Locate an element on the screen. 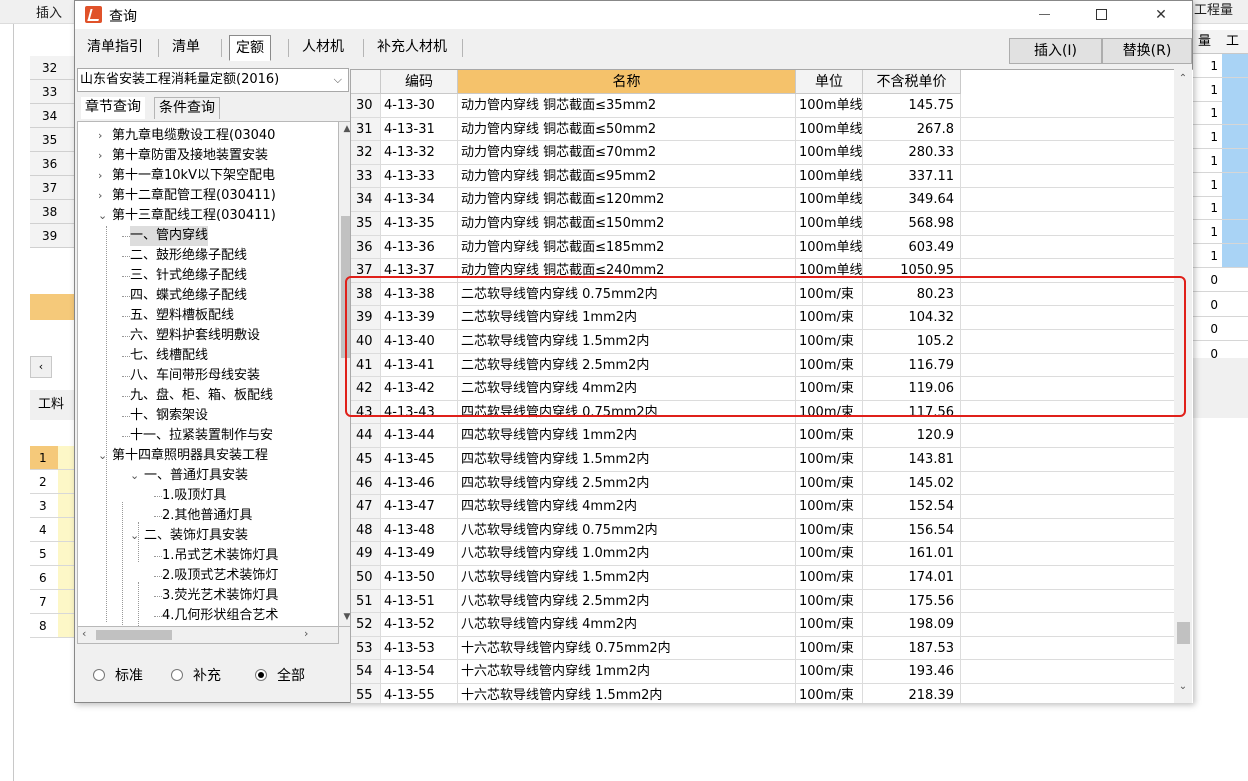 The image size is (1248, 781). header-price: 不含税单价 is located at coordinates (912, 82).